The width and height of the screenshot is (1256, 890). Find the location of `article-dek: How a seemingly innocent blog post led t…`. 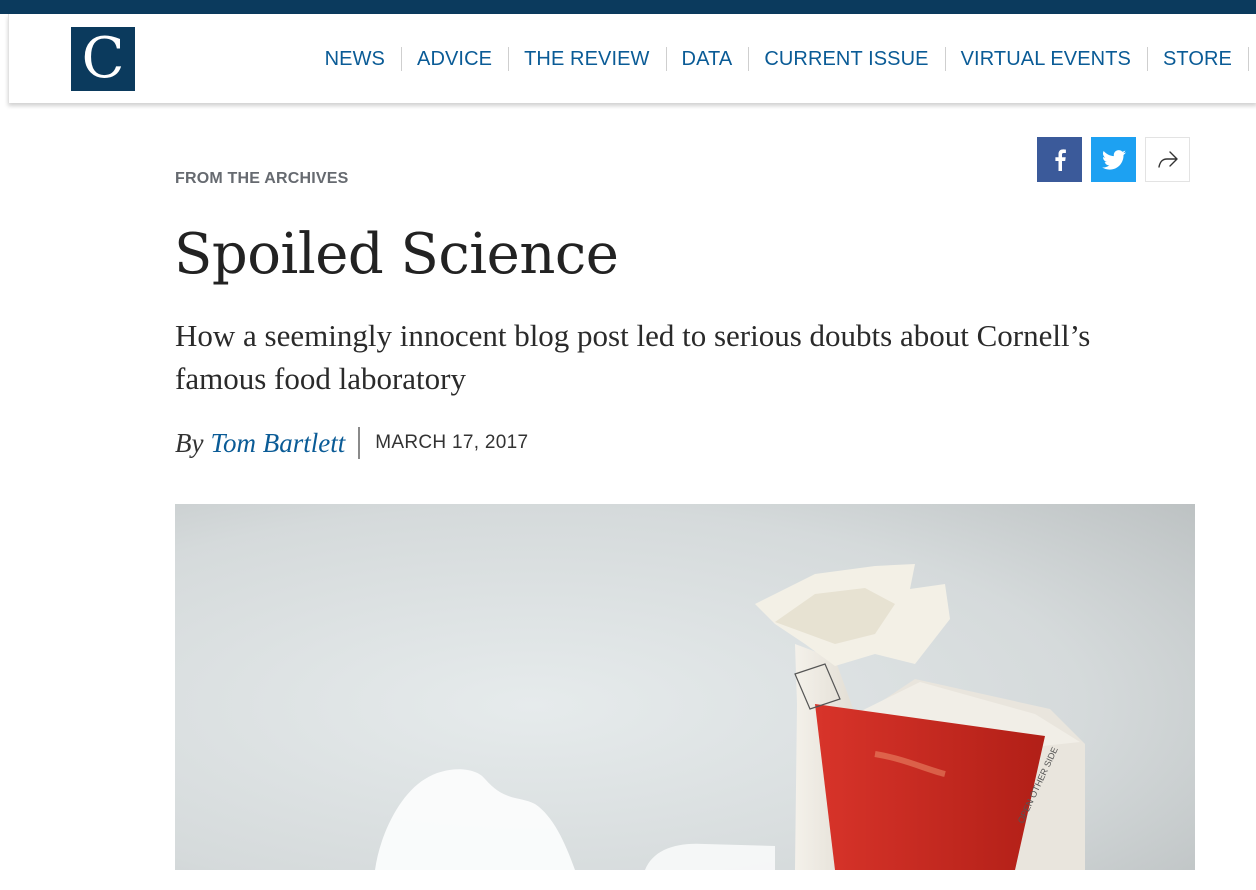

article-dek: How a seemingly innocent blog post led t… is located at coordinates (633, 357).